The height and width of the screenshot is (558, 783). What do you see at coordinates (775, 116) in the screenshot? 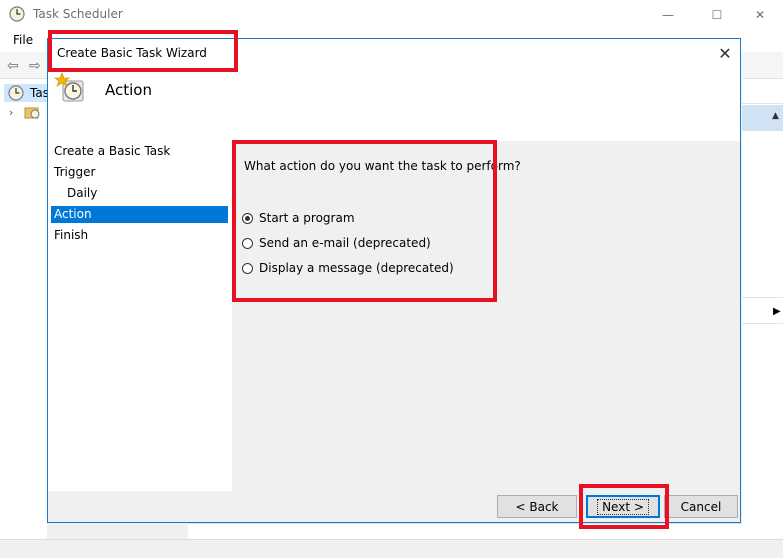
I see `collapse-arrow-icon: ▲` at bounding box center [775, 116].